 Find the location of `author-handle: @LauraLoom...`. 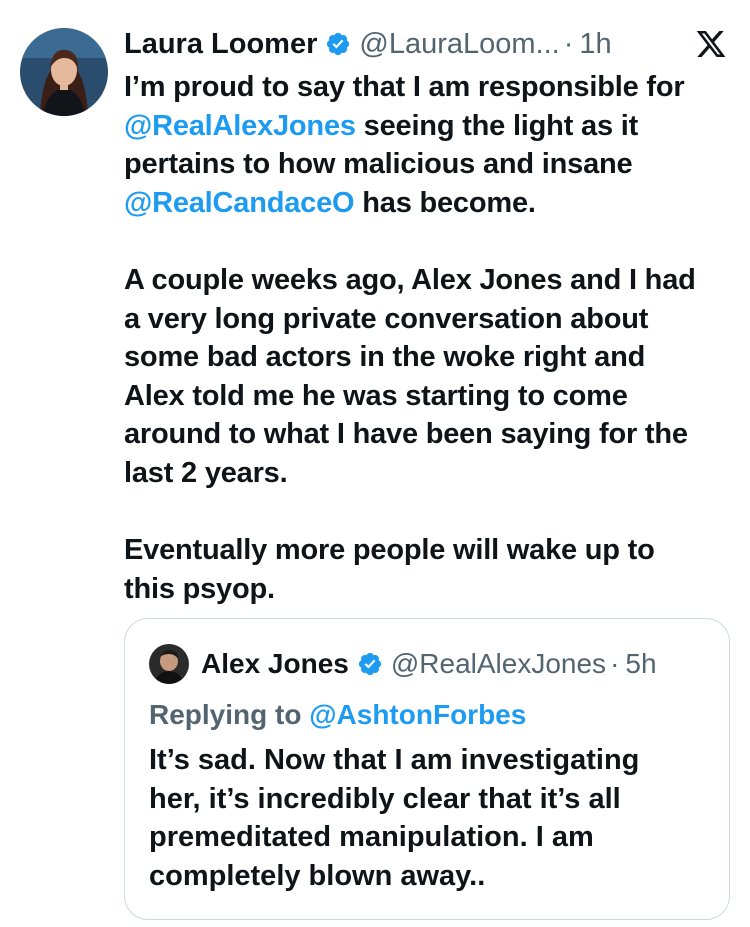

author-handle: @LauraLoom... is located at coordinates (459, 44).